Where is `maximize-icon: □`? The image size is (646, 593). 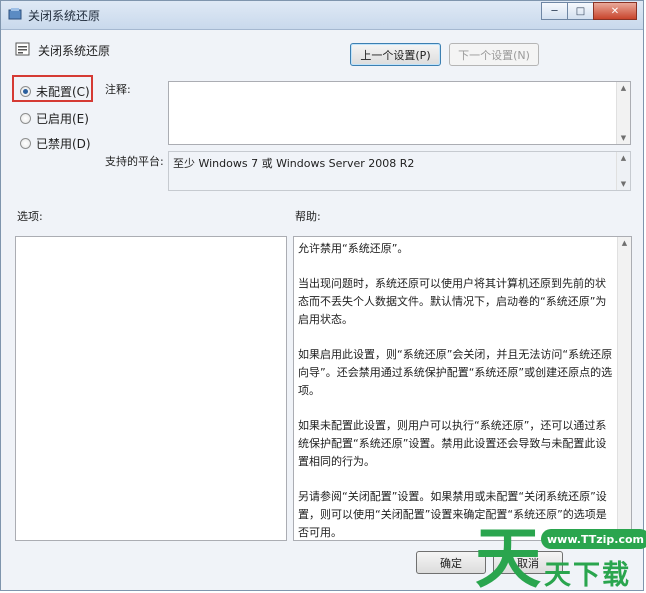 maximize-icon: □ is located at coordinates (580, 11).